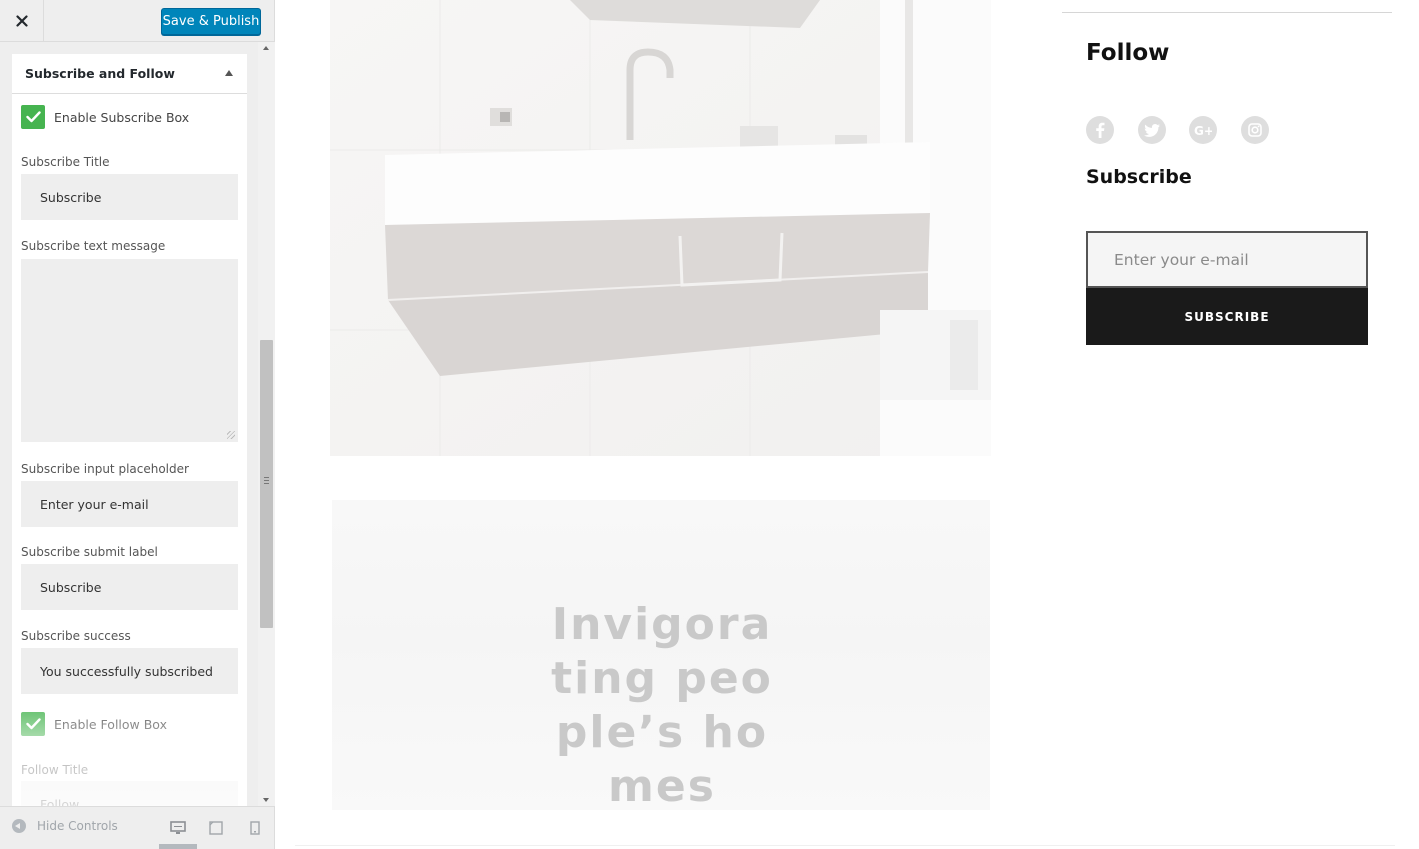  Describe the element at coordinates (266, 480) in the screenshot. I see `grip-icon` at that location.